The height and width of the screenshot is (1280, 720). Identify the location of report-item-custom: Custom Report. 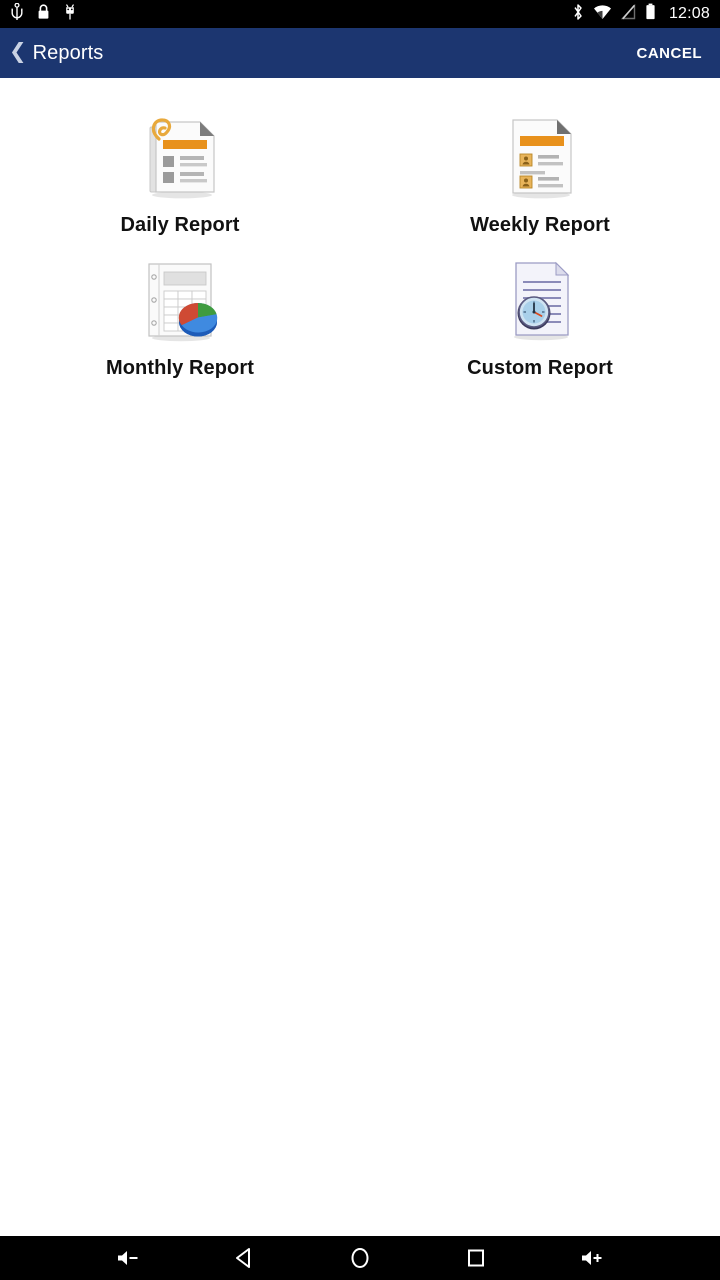
(540, 313).